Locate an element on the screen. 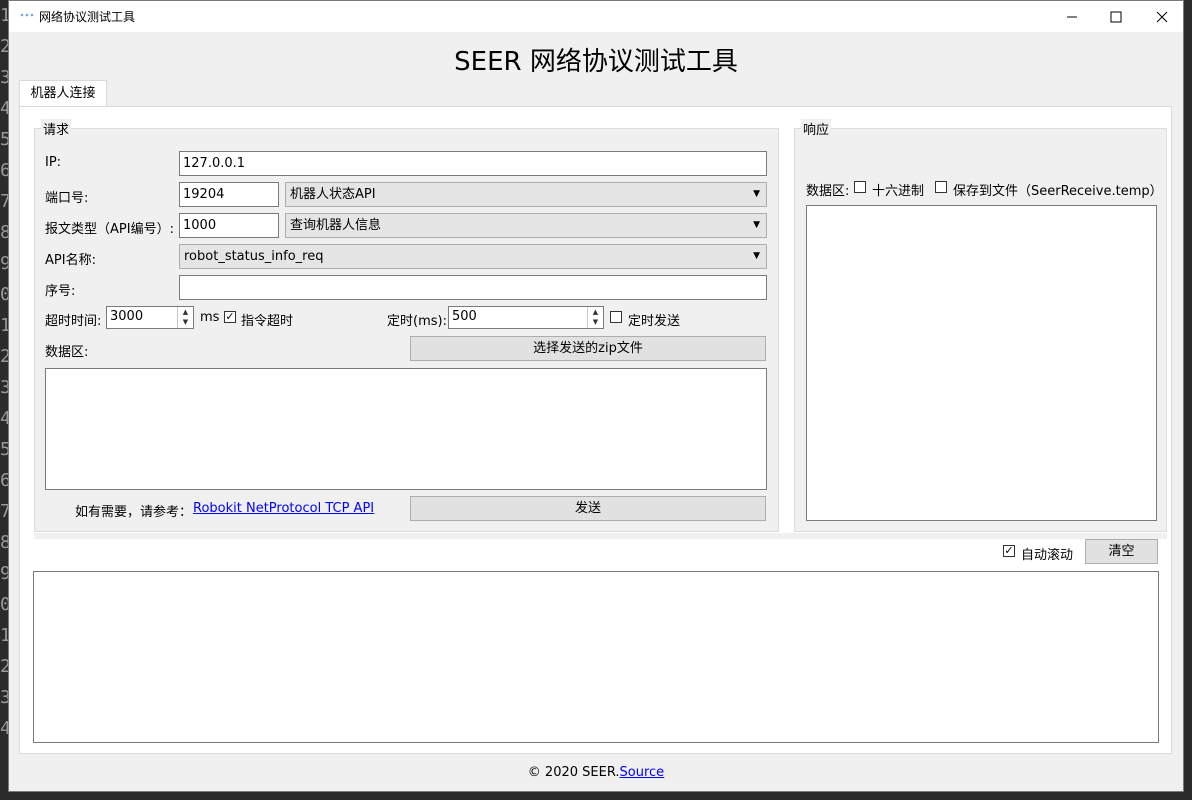 Image resolution: width=1192 pixels, height=800 pixels. close-icon is located at coordinates (1162, 16).